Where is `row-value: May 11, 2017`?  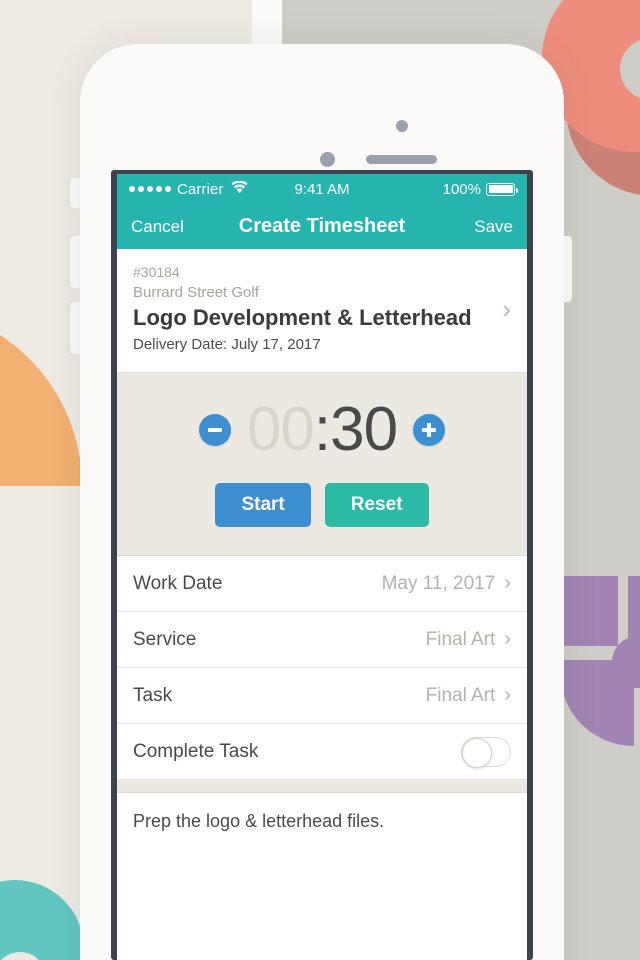
row-value: May 11, 2017 is located at coordinates (438, 583).